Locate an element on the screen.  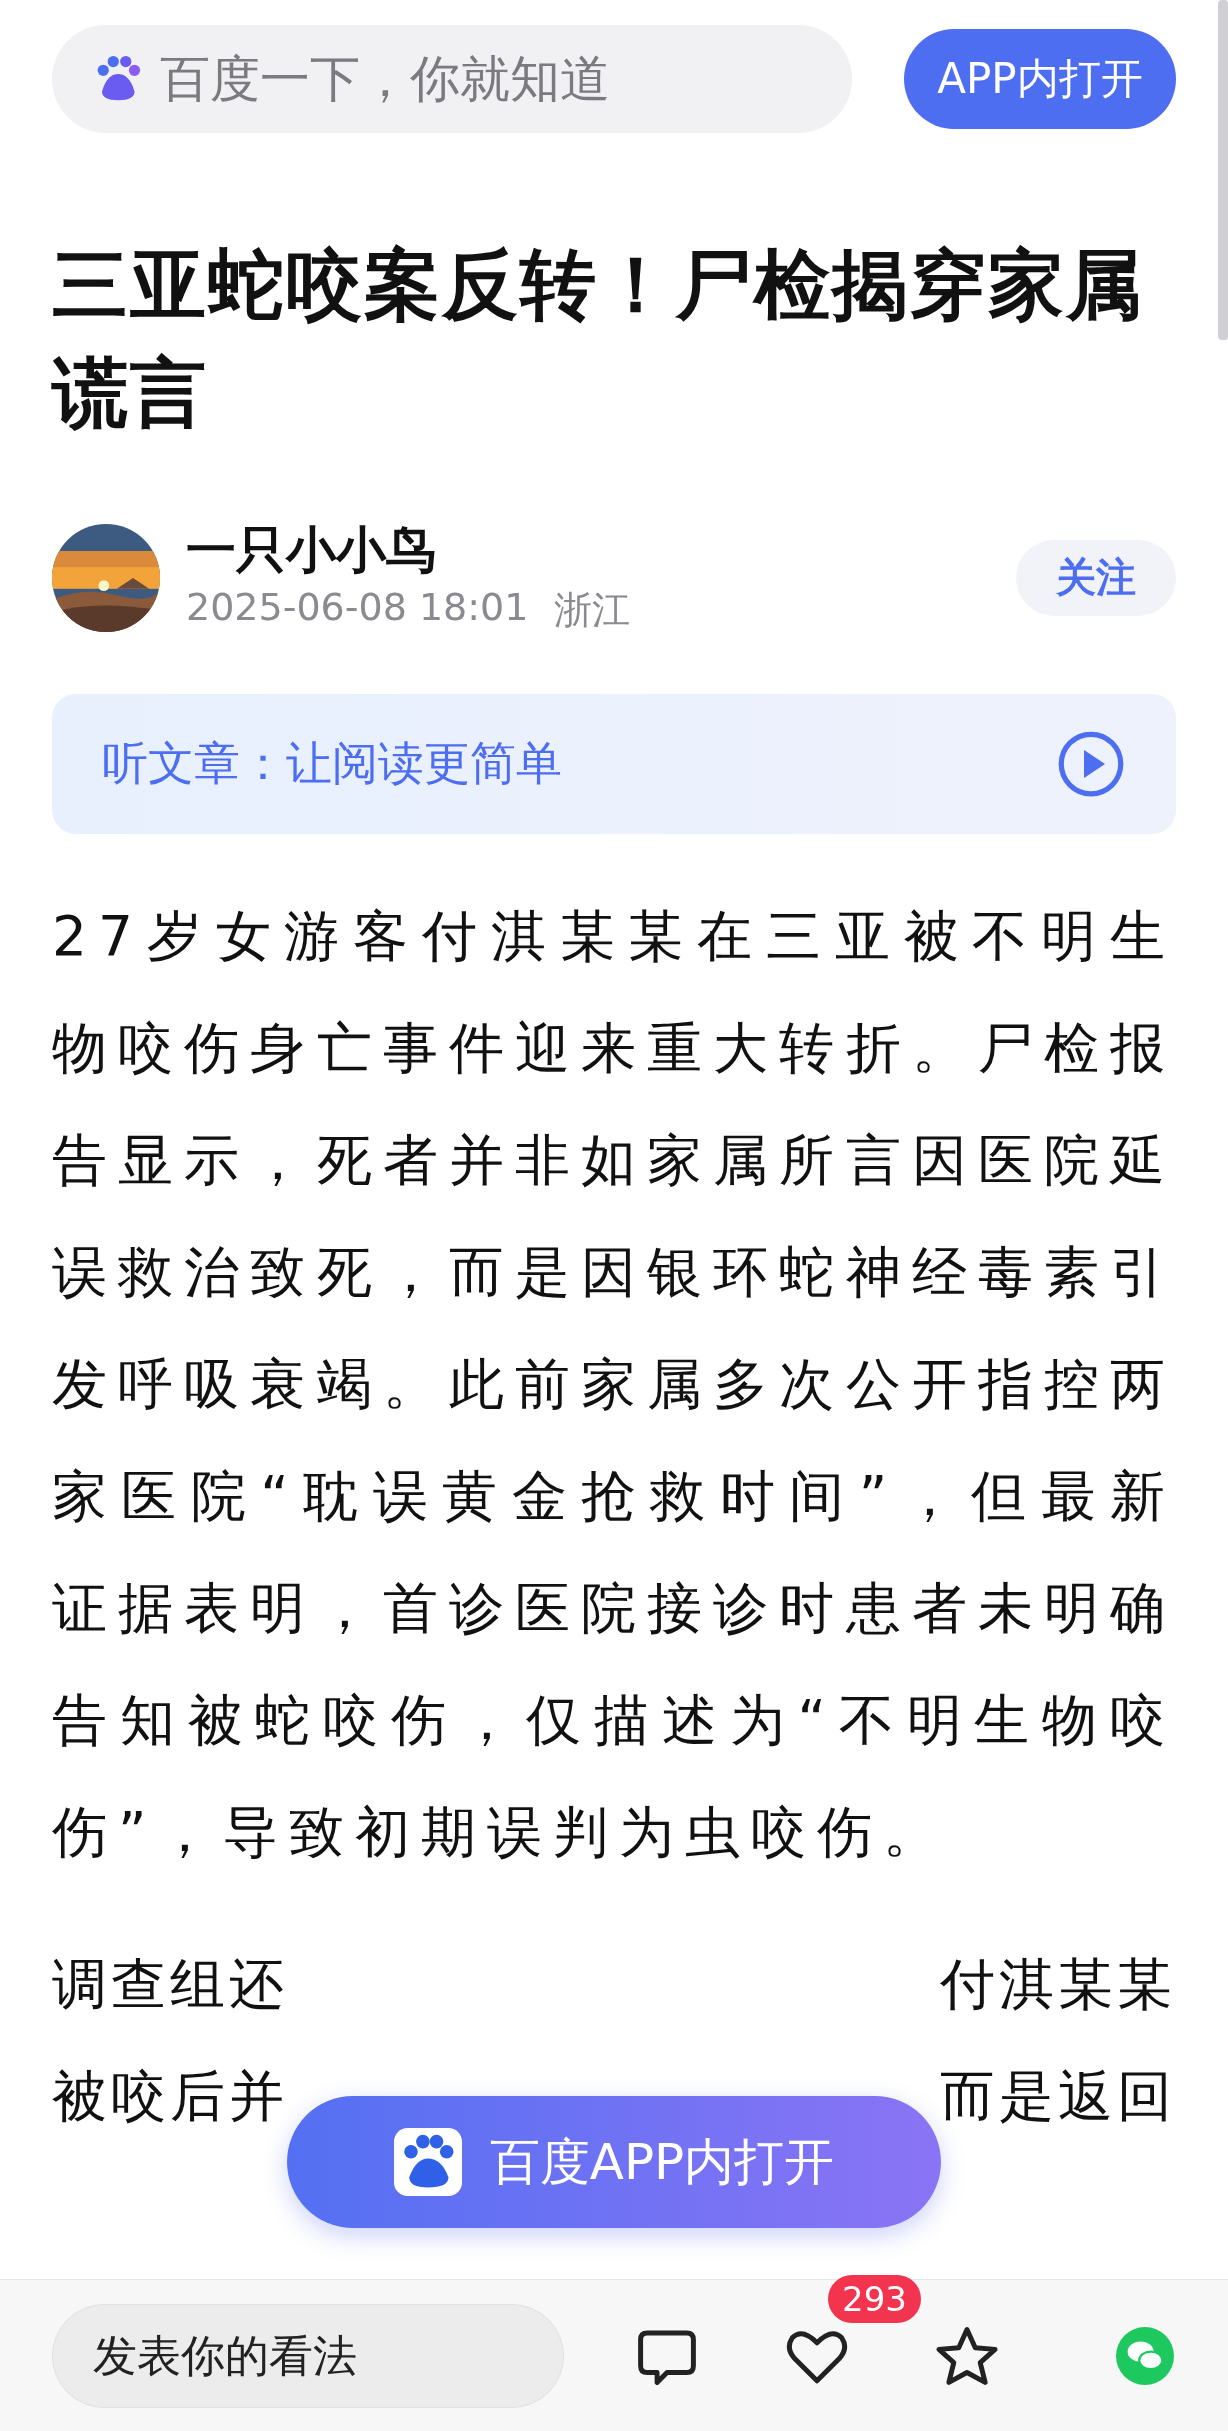
play-icon is located at coordinates (1091, 764).